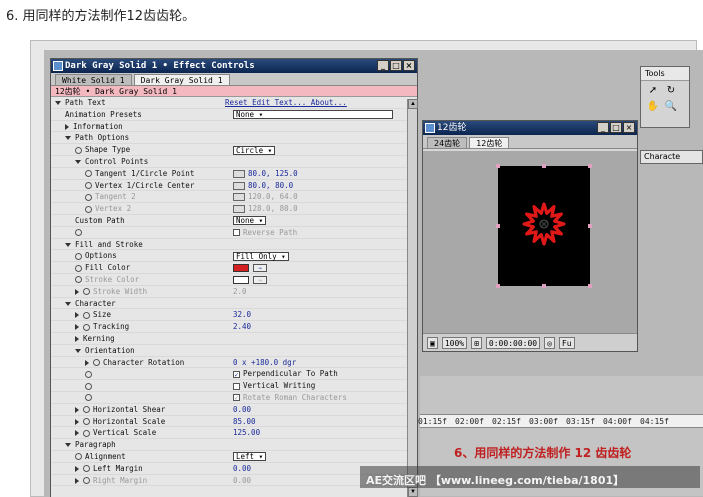 This screenshot has height=497, width=703. I want to click on property-row: Tracking 2.40, so click(234, 327).